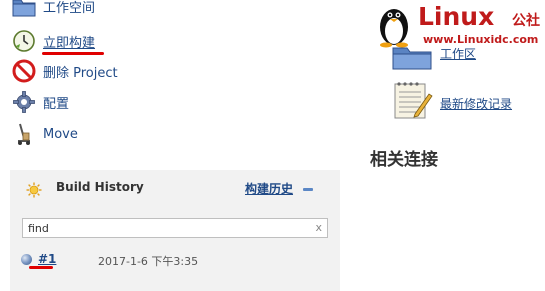 This screenshot has height=291, width=545. Describe the element at coordinates (175, 188) in the screenshot. I see `build-history-header: Build History 构建历史` at that location.